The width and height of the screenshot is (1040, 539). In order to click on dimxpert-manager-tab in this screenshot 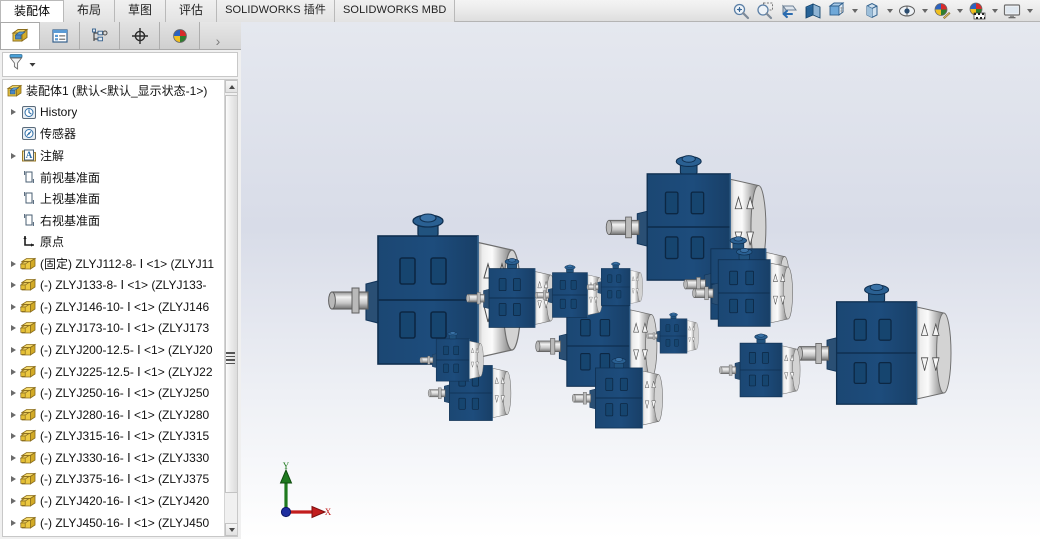, I will do `click(140, 35)`.